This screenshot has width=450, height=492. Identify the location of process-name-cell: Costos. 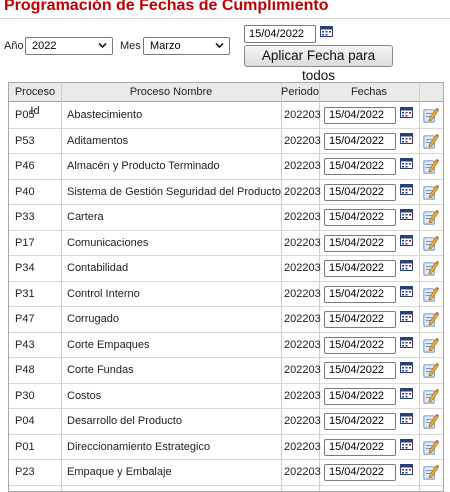
(84, 395).